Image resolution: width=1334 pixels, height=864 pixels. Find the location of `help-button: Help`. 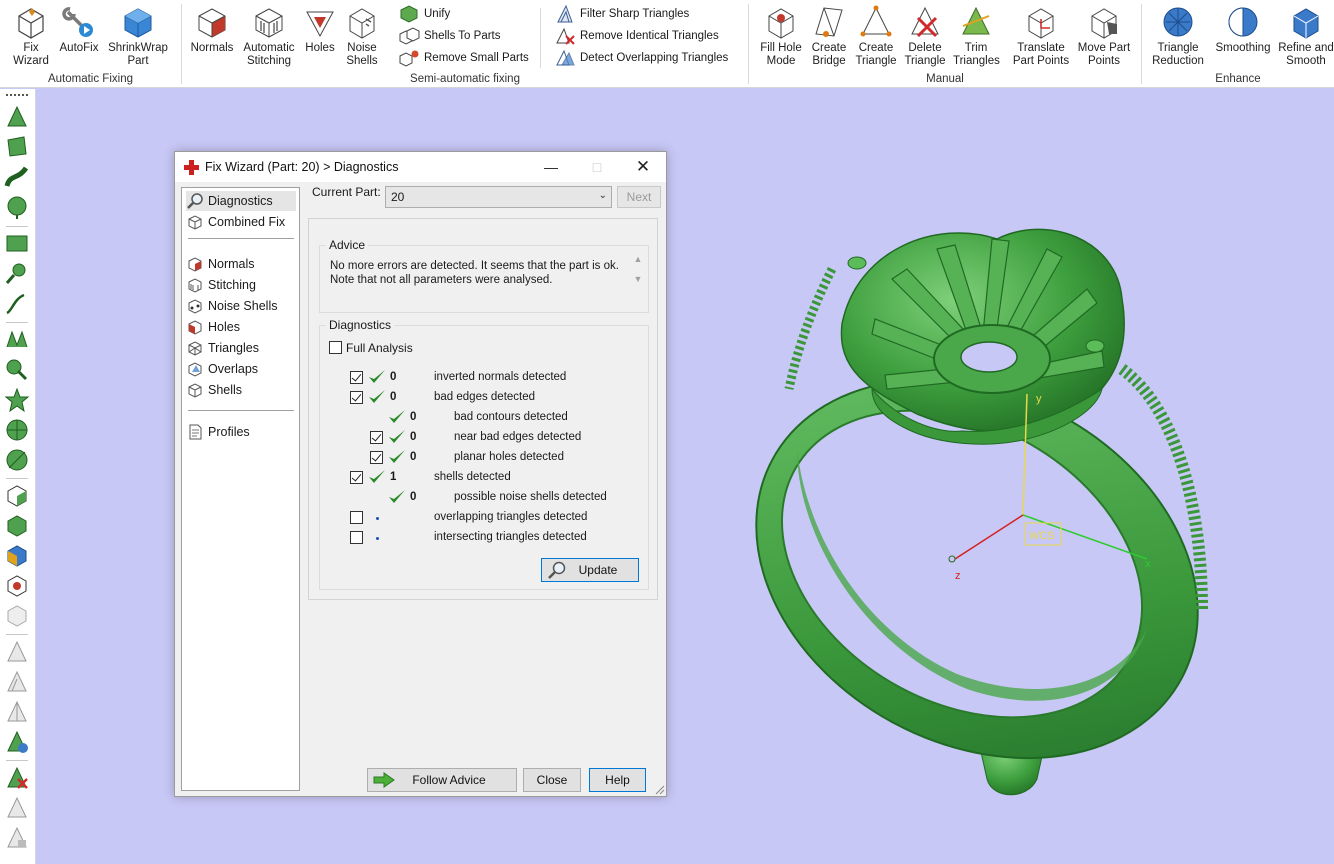

help-button: Help is located at coordinates (617, 780).